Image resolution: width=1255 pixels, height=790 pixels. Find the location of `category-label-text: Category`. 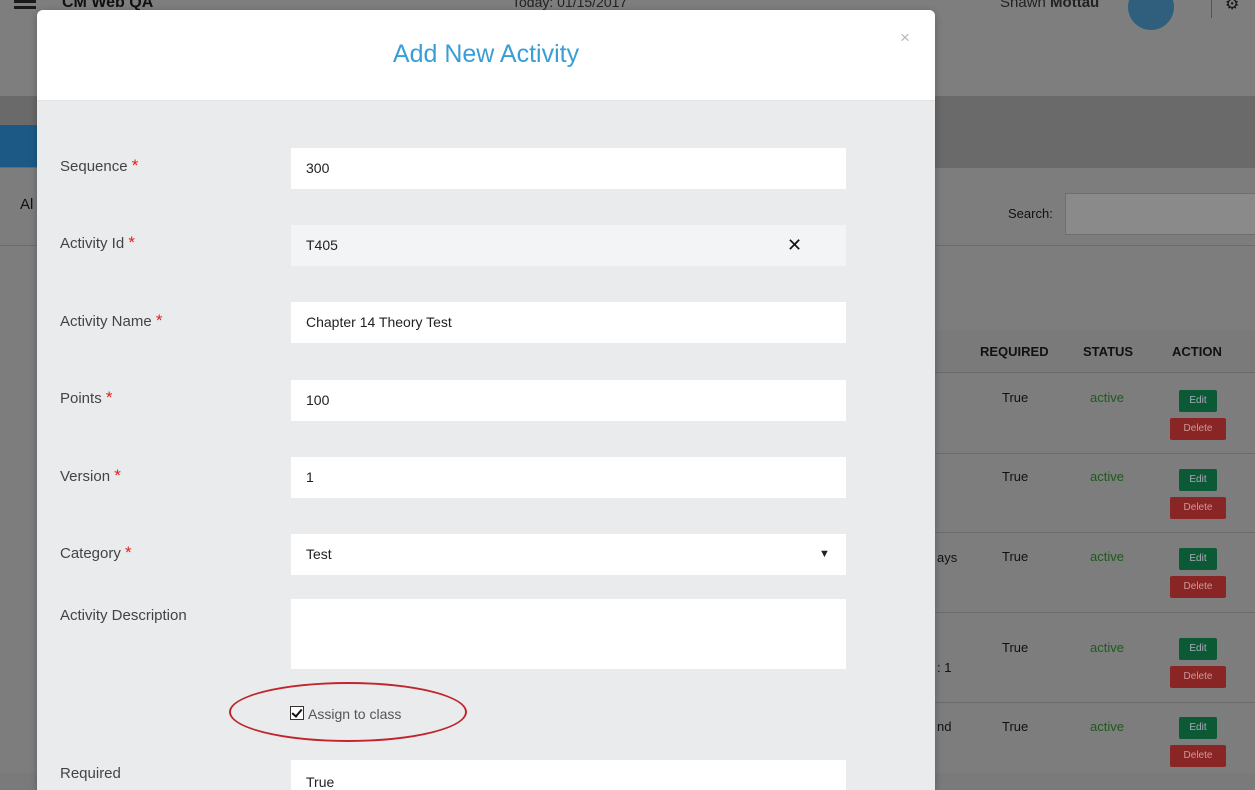

category-label-text: Category is located at coordinates (90, 553).